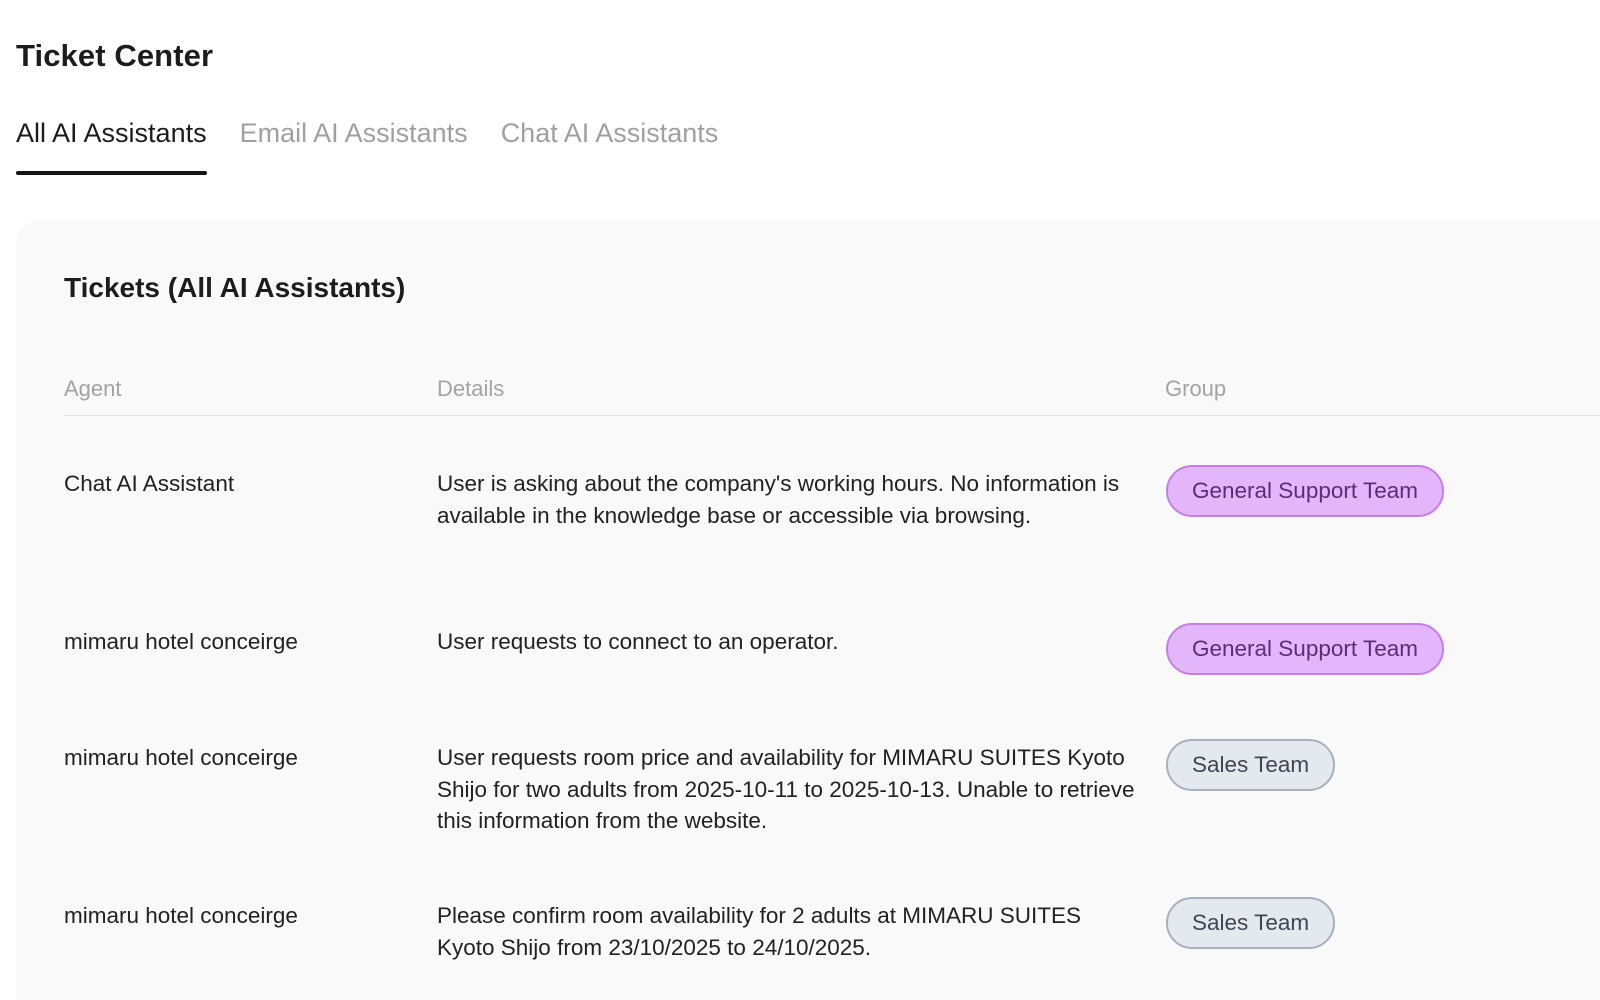  Describe the element at coordinates (115, 55) in the screenshot. I see `page-title: Ticket Center` at that location.